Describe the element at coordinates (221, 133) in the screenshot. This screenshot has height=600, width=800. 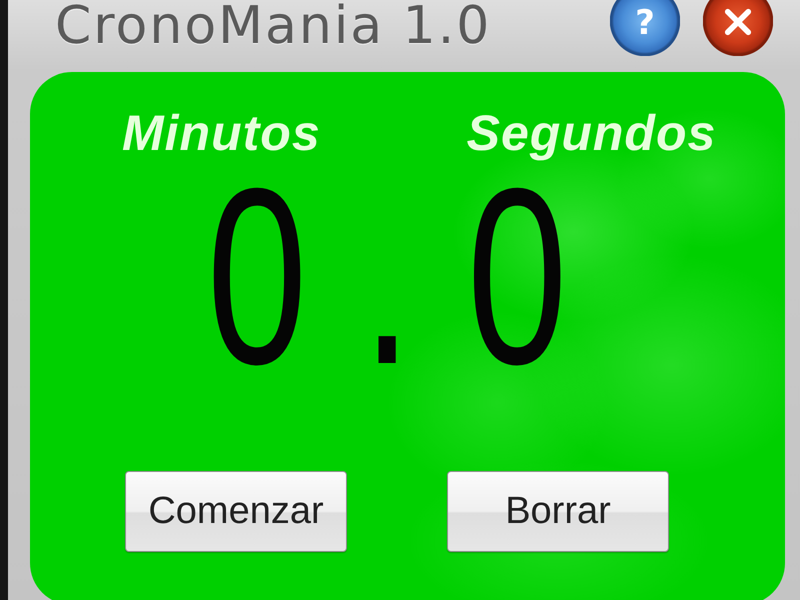
I see `unit-label: Minutos` at that location.